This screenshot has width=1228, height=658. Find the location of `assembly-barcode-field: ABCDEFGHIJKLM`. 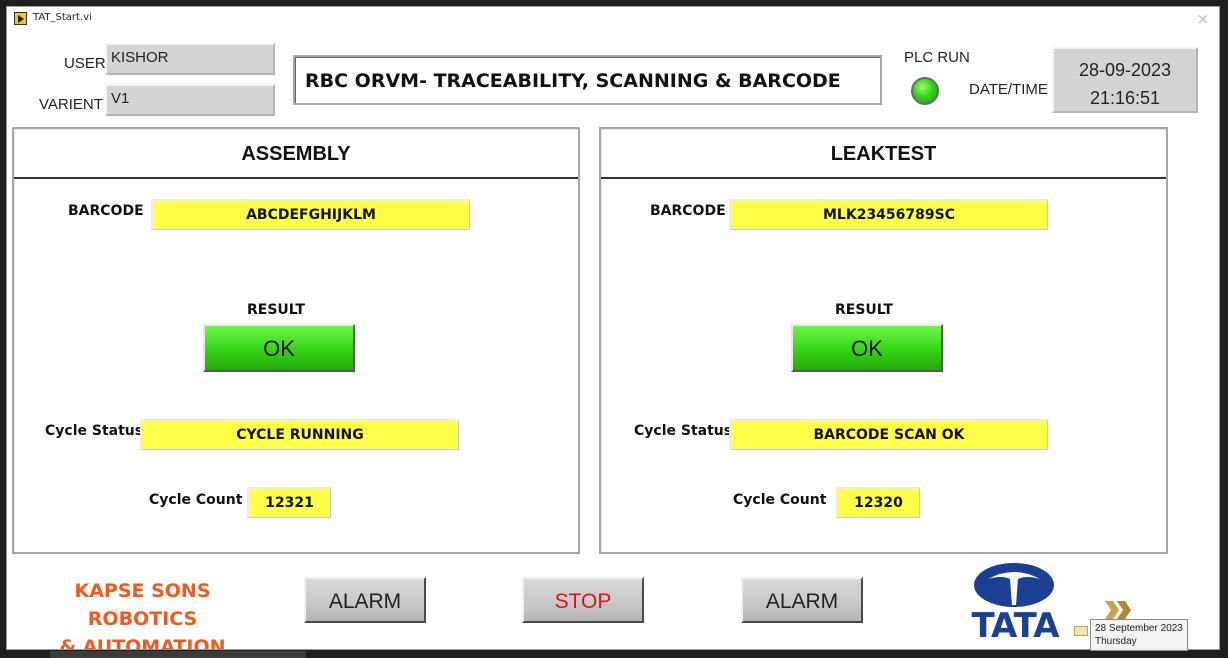

assembly-barcode-field: ABCDEFGHIJKLM is located at coordinates (310, 214).